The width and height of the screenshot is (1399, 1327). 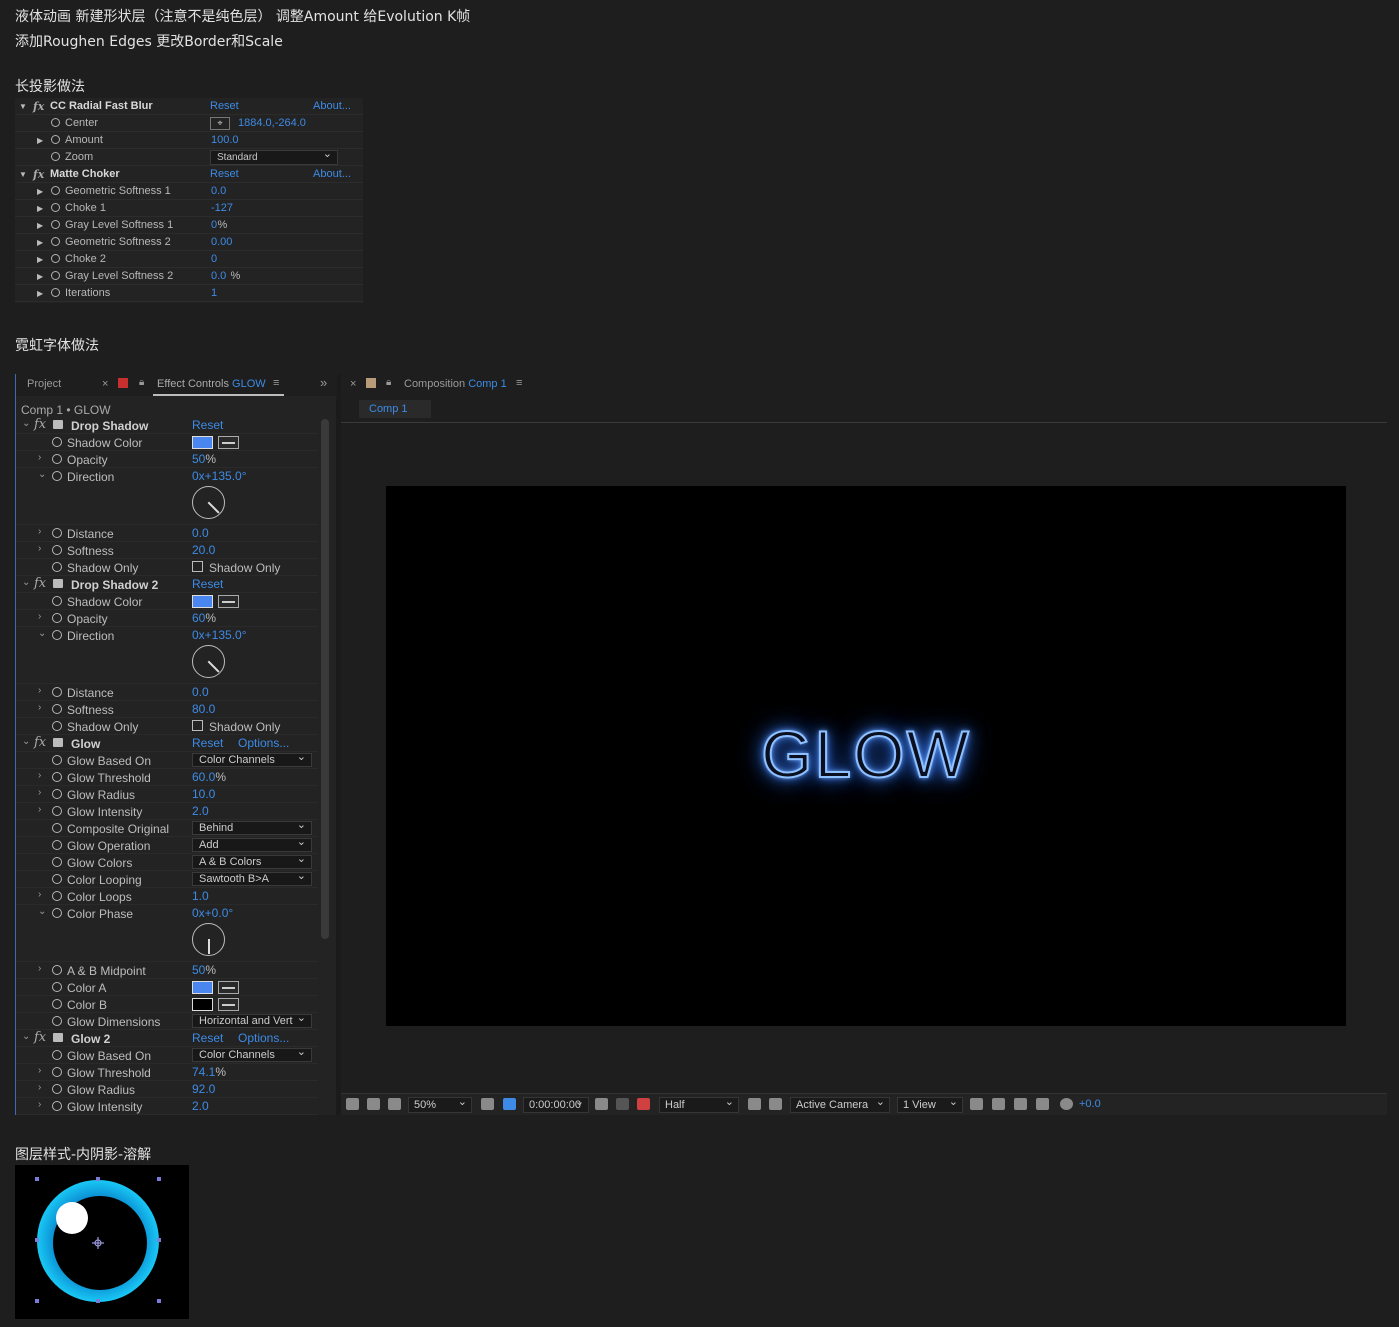 I want to click on transparency-icon, so click(x=775, y=1104).